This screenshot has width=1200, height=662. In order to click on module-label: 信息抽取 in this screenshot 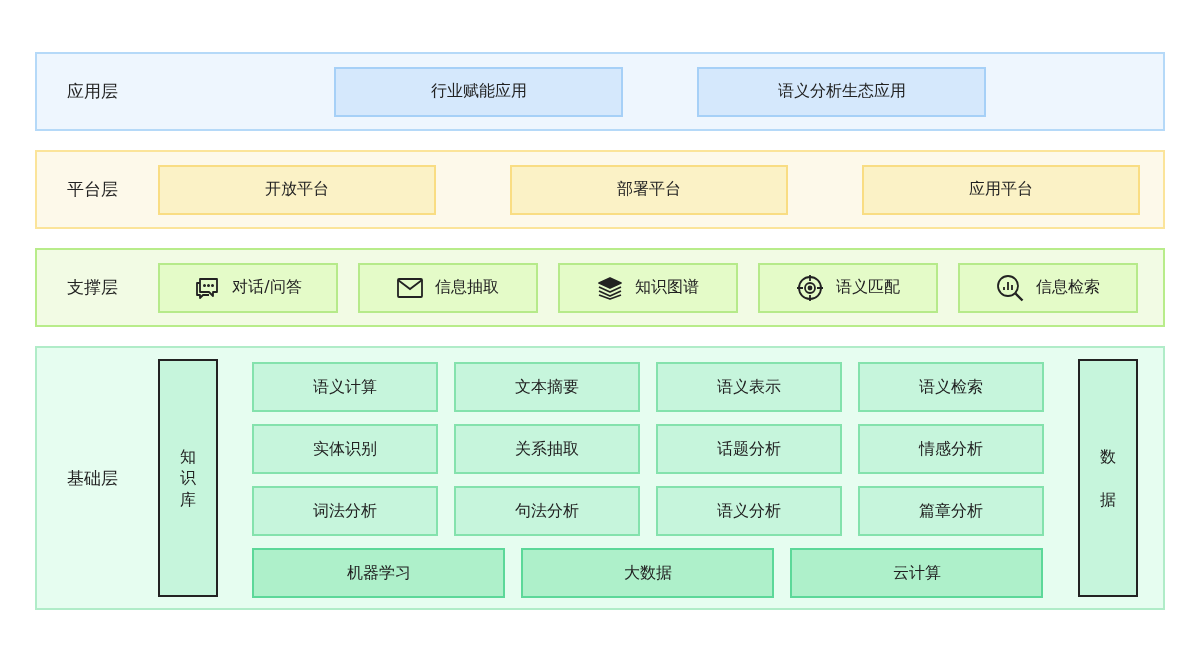, I will do `click(467, 287)`.